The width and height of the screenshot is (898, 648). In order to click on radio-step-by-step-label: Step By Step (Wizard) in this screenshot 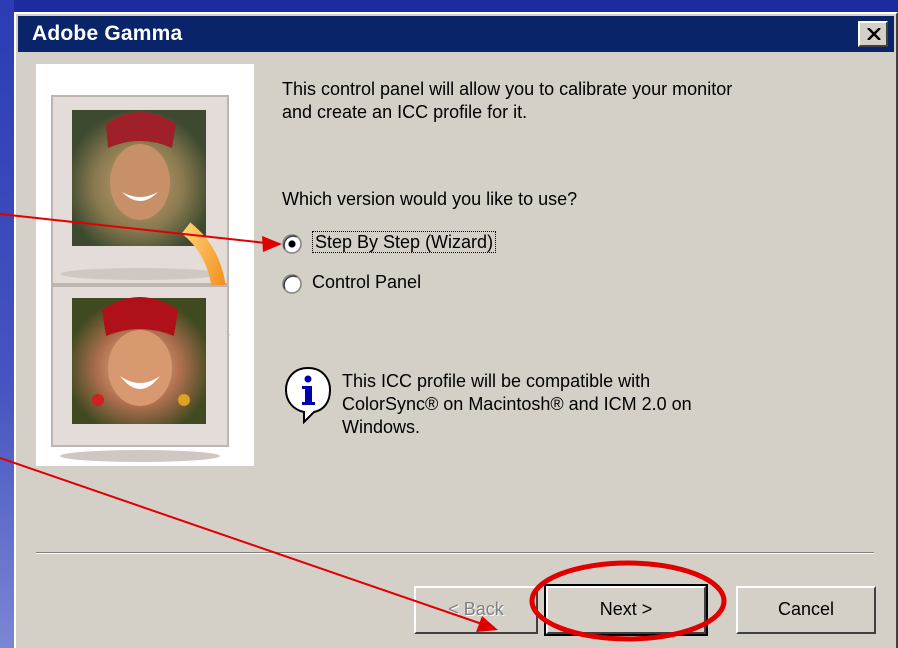, I will do `click(404, 242)`.